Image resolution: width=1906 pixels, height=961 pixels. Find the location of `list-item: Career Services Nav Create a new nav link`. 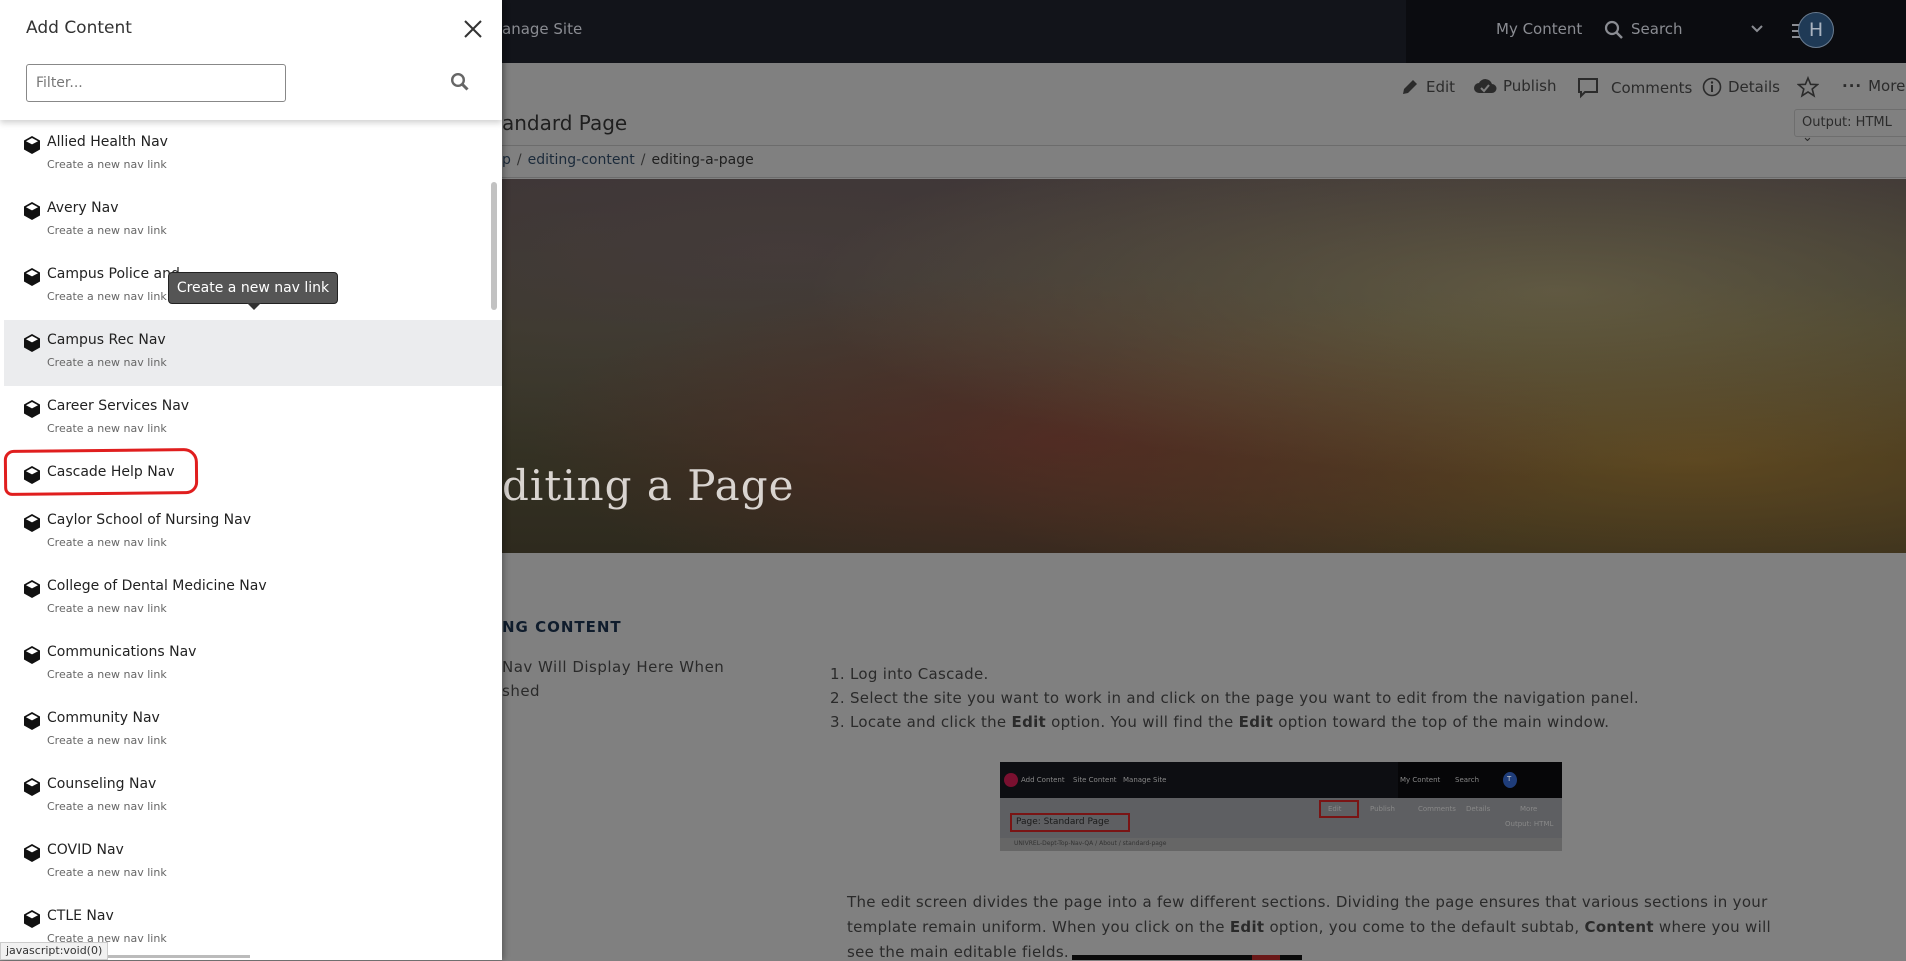

list-item: Career Services Nav Create a new nav link is located at coordinates (253, 419).